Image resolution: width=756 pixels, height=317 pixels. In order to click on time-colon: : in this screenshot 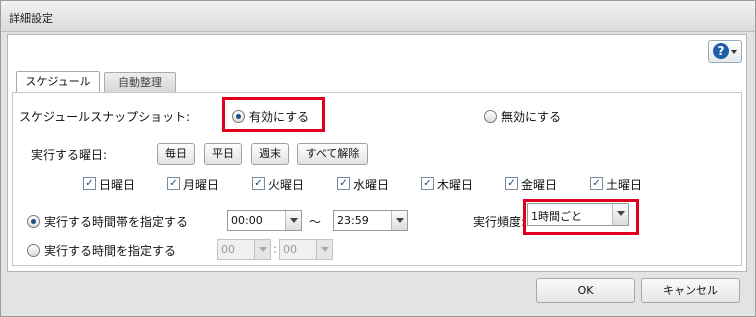, I will do `click(275, 249)`.